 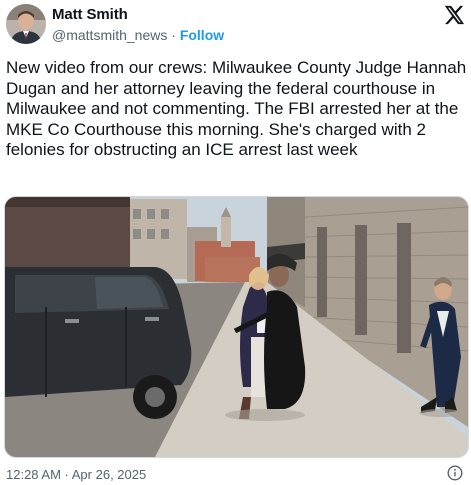 What do you see at coordinates (109, 35) in the screenshot?
I see `author-handle: @mattsmith_news` at bounding box center [109, 35].